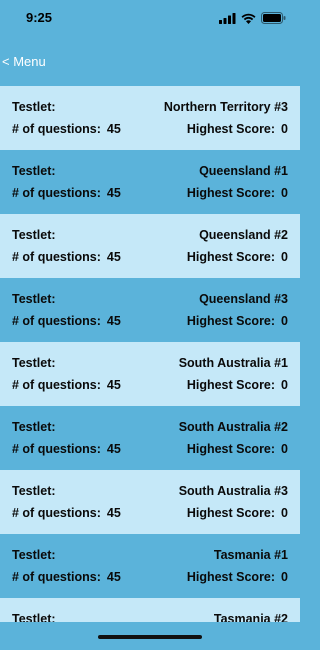 Image resolution: width=320 pixels, height=650 pixels. Describe the element at coordinates (243, 171) in the screenshot. I see `testlet-name: Queensland #1` at that location.